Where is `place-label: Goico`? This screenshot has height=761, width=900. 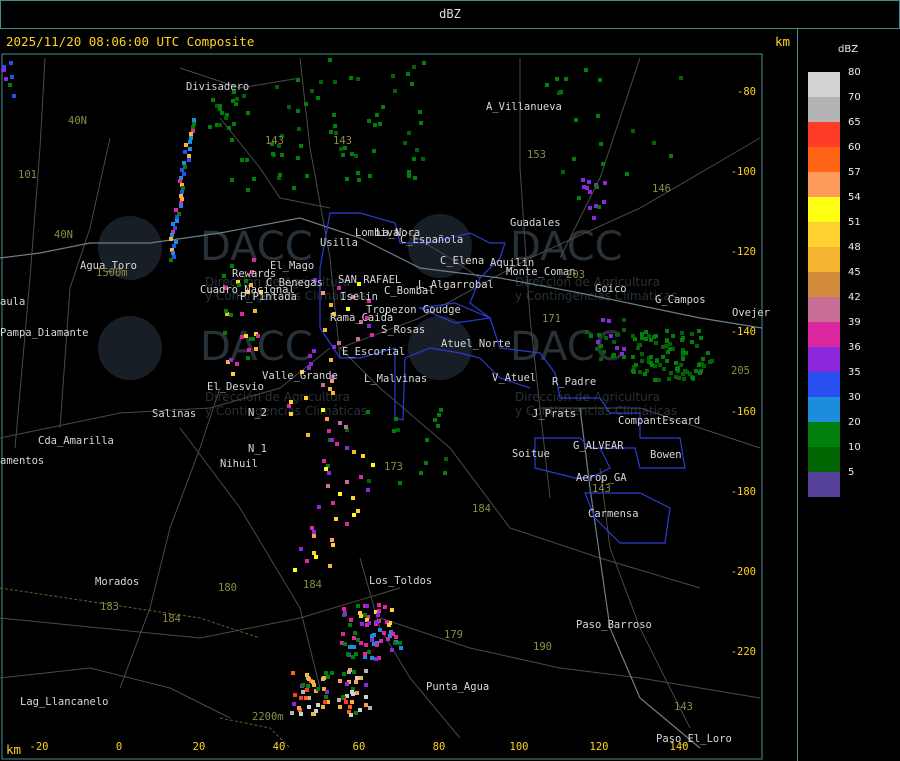 place-label: Goico is located at coordinates (611, 289).